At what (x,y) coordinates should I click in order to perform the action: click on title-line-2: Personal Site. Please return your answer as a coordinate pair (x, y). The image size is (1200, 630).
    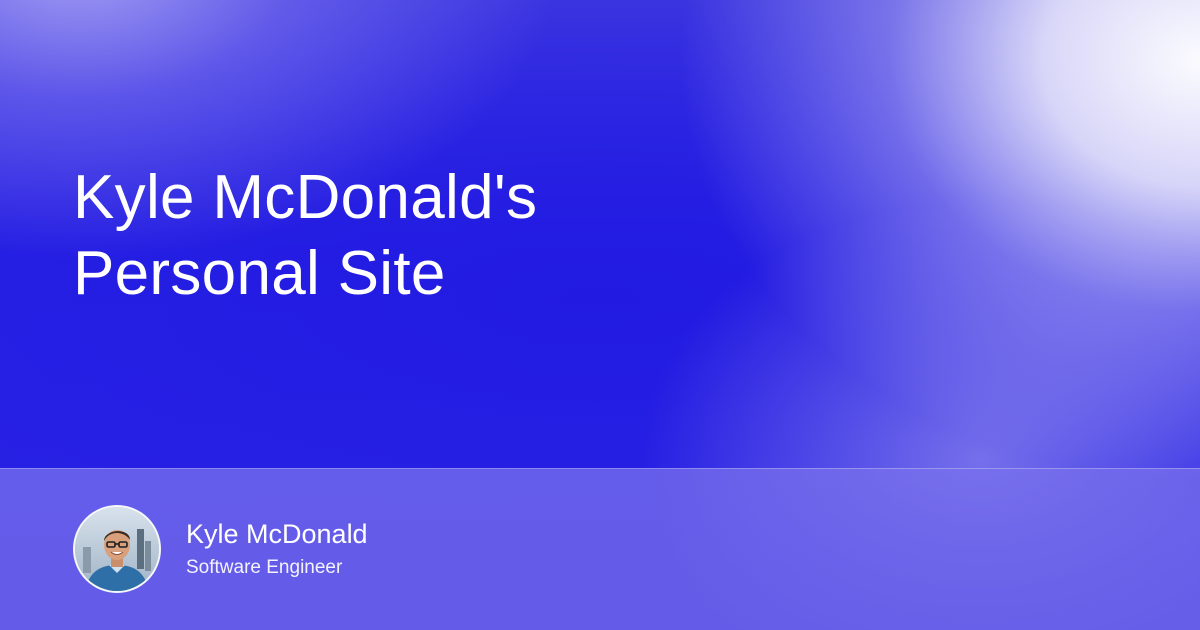
    Looking at the image, I should click on (259, 273).